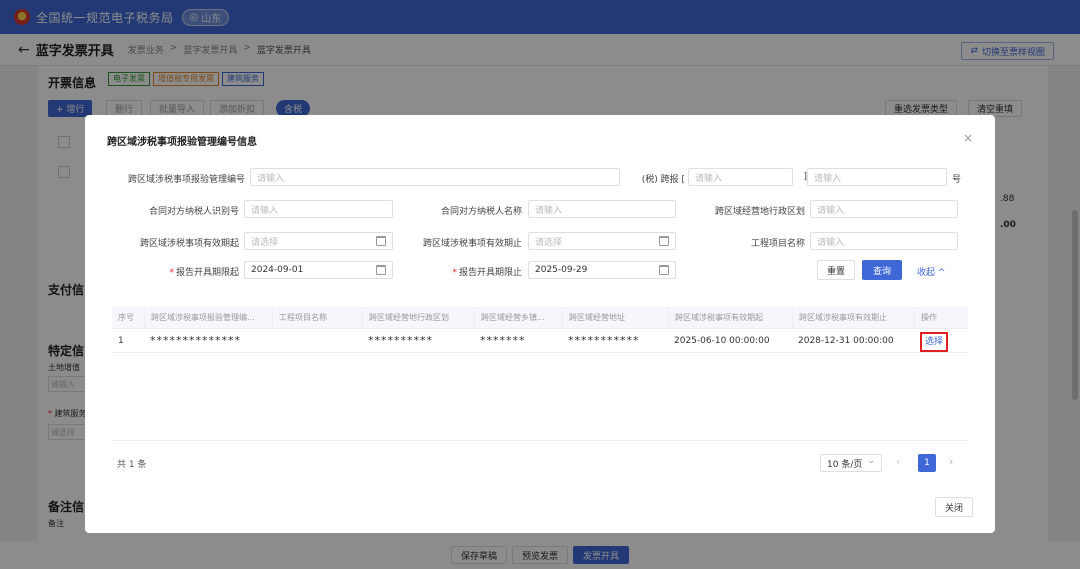 This screenshot has width=1080, height=569. Describe the element at coordinates (740, 177) in the screenshot. I see `tax-year-input: 请输入` at that location.